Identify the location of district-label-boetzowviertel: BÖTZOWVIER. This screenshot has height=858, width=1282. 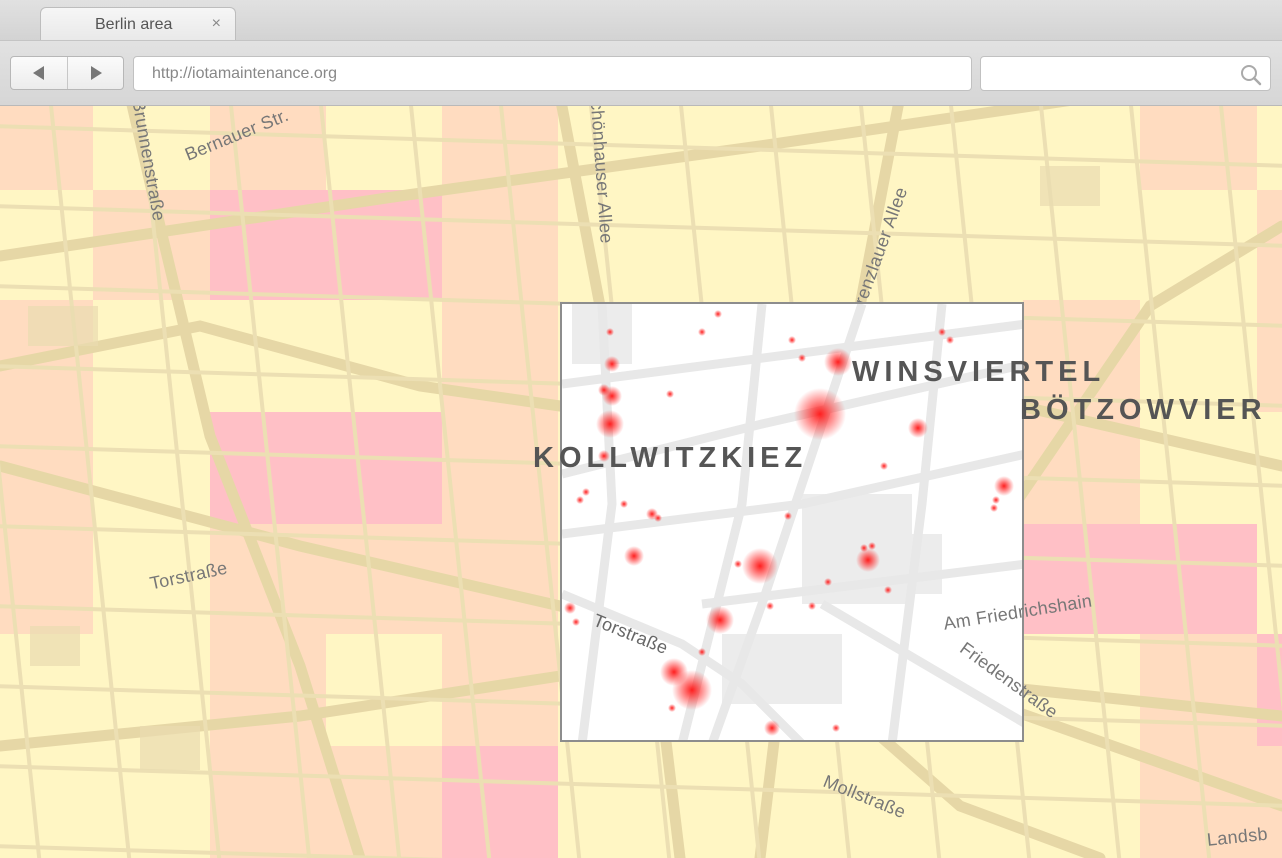
(1143, 410).